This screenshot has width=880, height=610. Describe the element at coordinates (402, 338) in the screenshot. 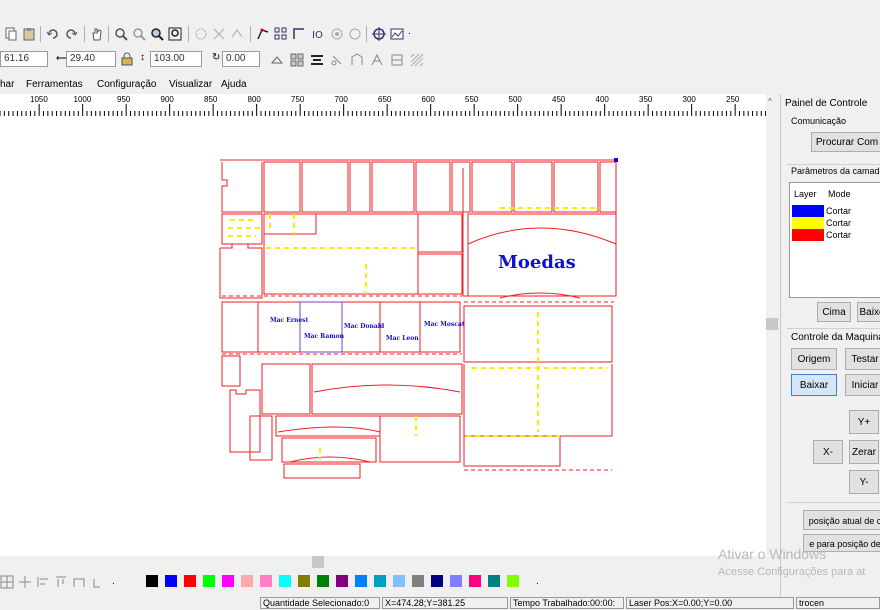

I see `design-label-4: Mac Leon` at that location.